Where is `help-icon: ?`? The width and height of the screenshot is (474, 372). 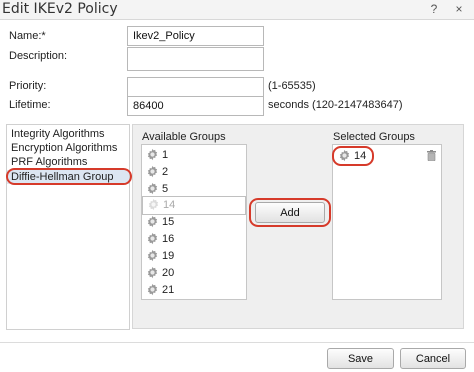
help-icon: ? is located at coordinates (434, 9).